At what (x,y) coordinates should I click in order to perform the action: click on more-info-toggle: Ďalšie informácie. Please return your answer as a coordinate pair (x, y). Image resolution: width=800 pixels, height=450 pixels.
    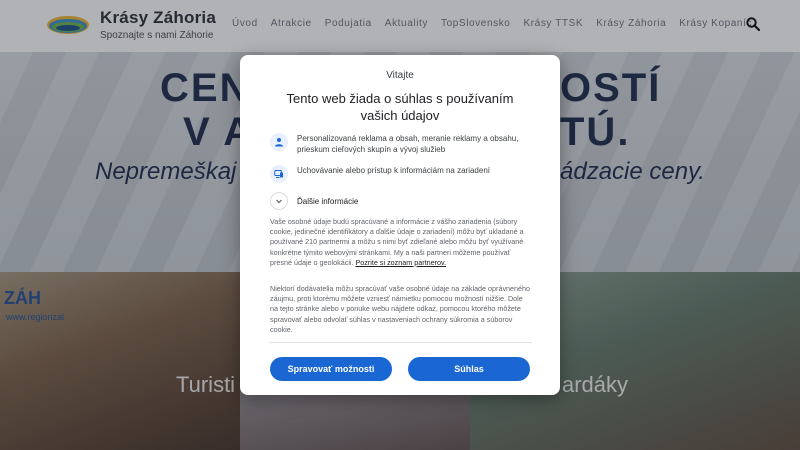
    Looking at the image, I should click on (402, 201).